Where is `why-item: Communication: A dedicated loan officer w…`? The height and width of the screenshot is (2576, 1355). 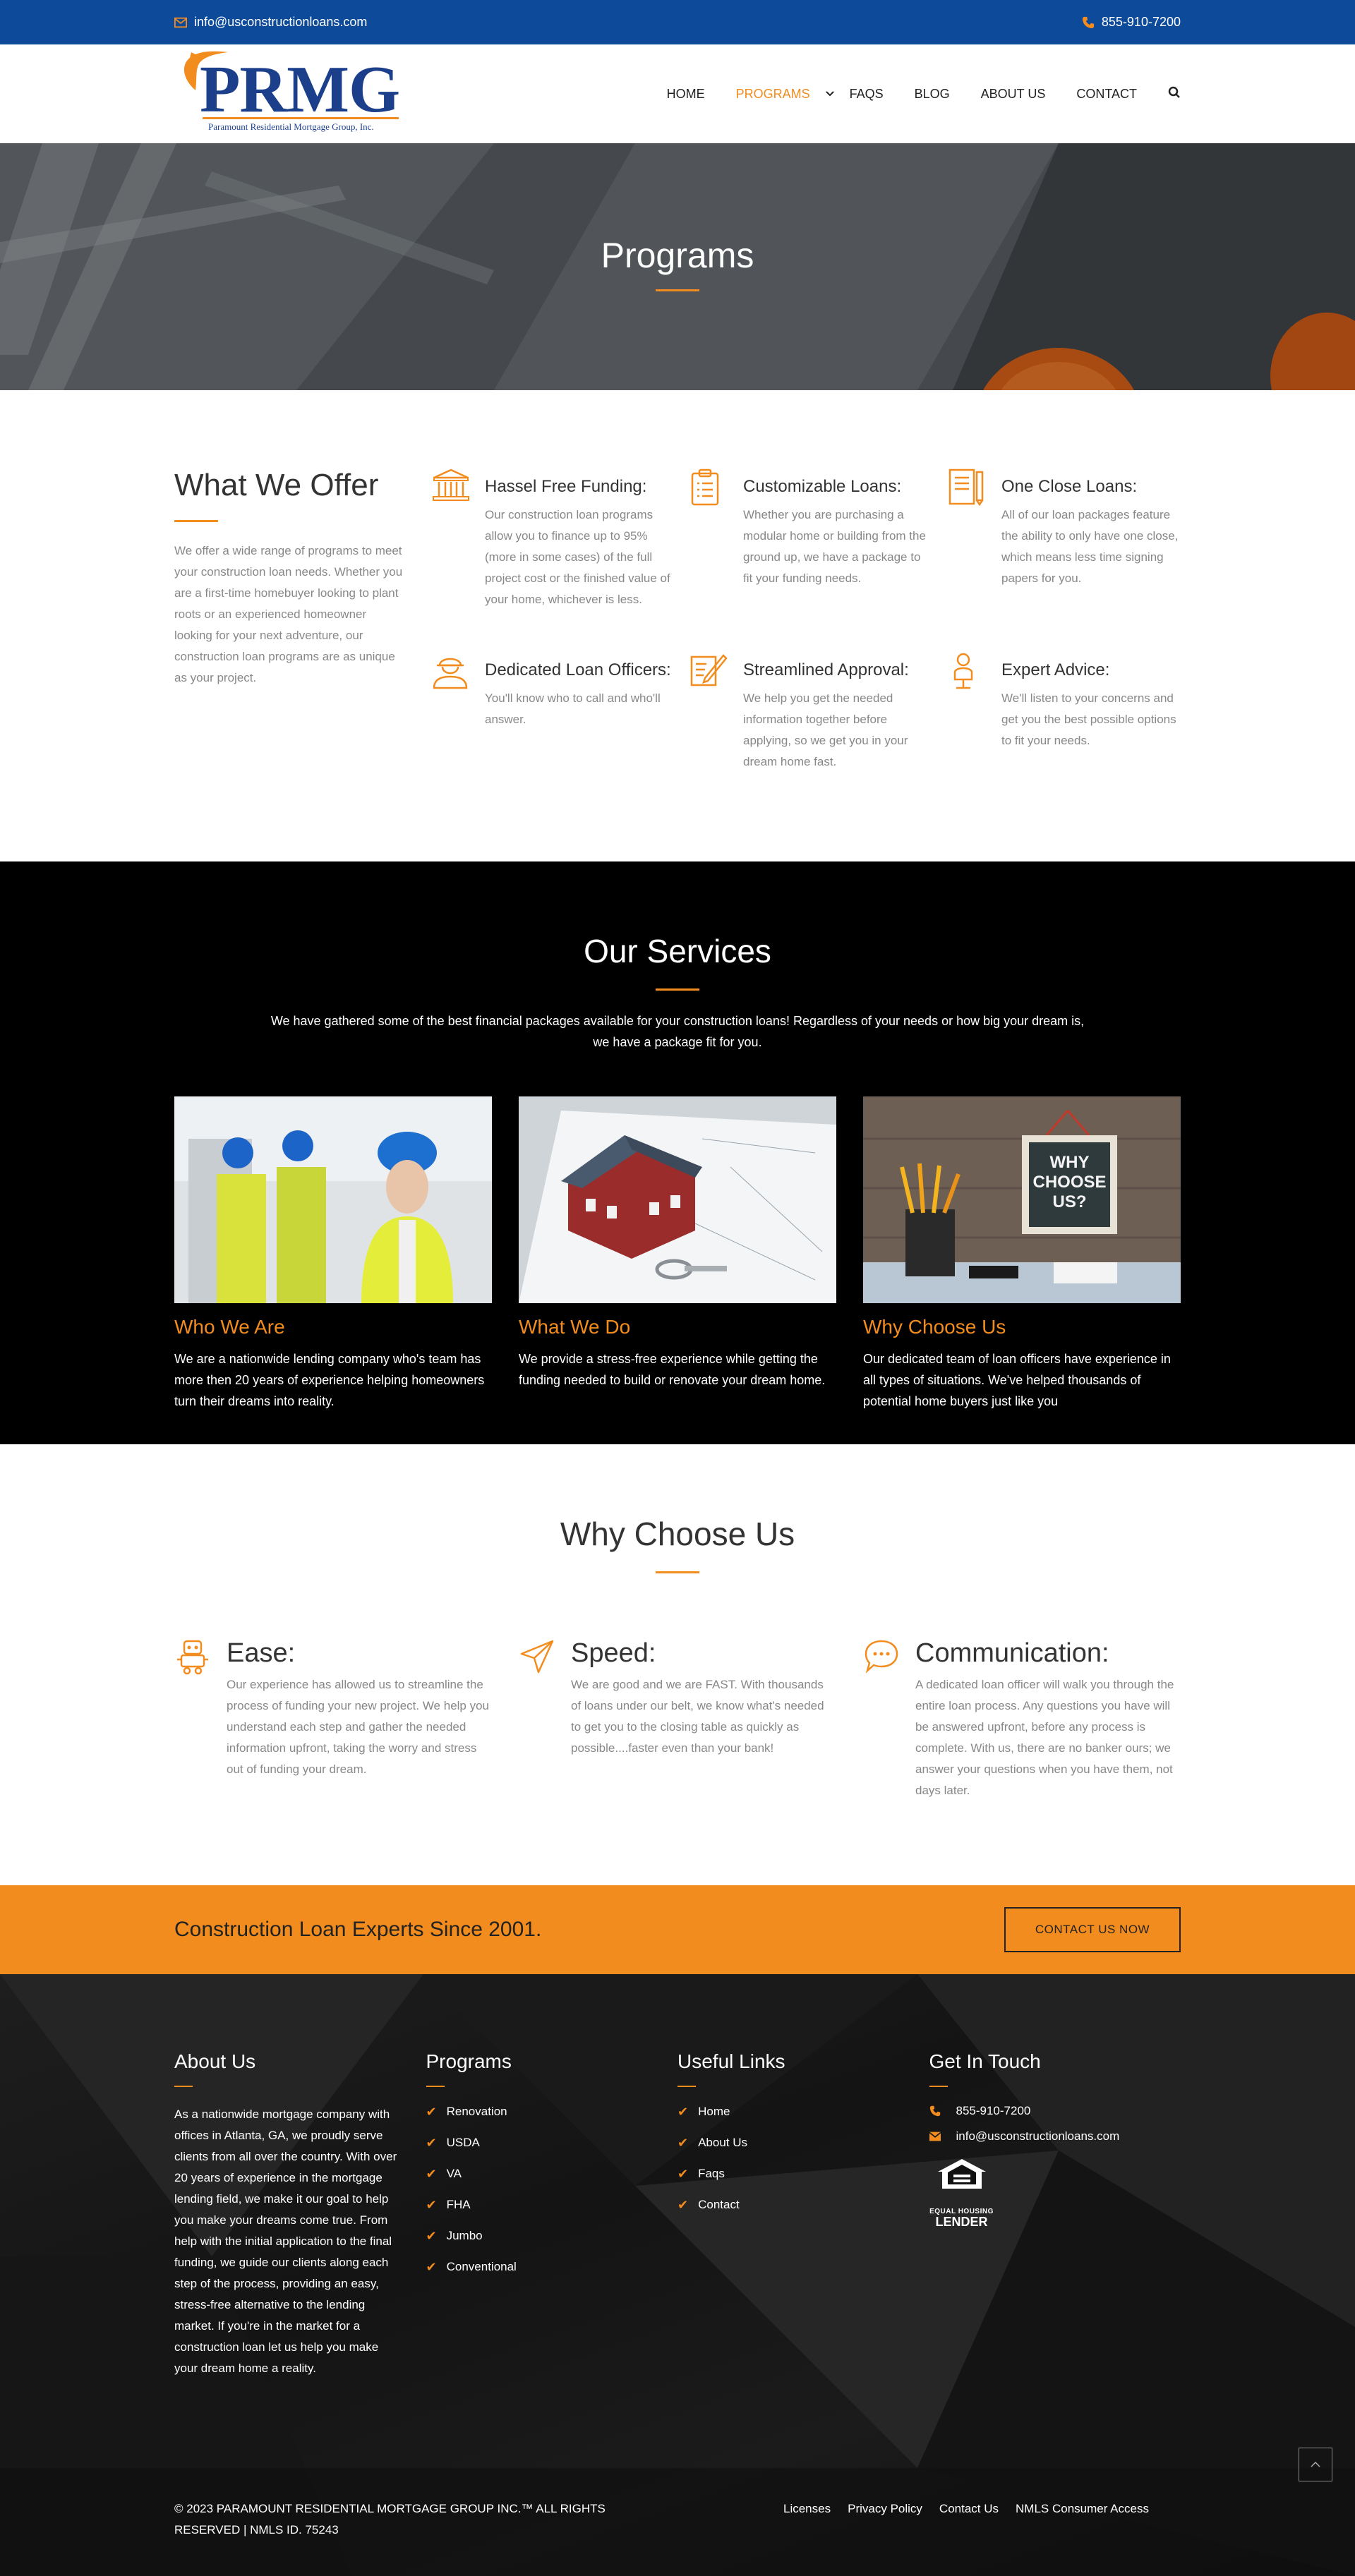 why-item: Communication: A dedicated loan officer w… is located at coordinates (1022, 1720).